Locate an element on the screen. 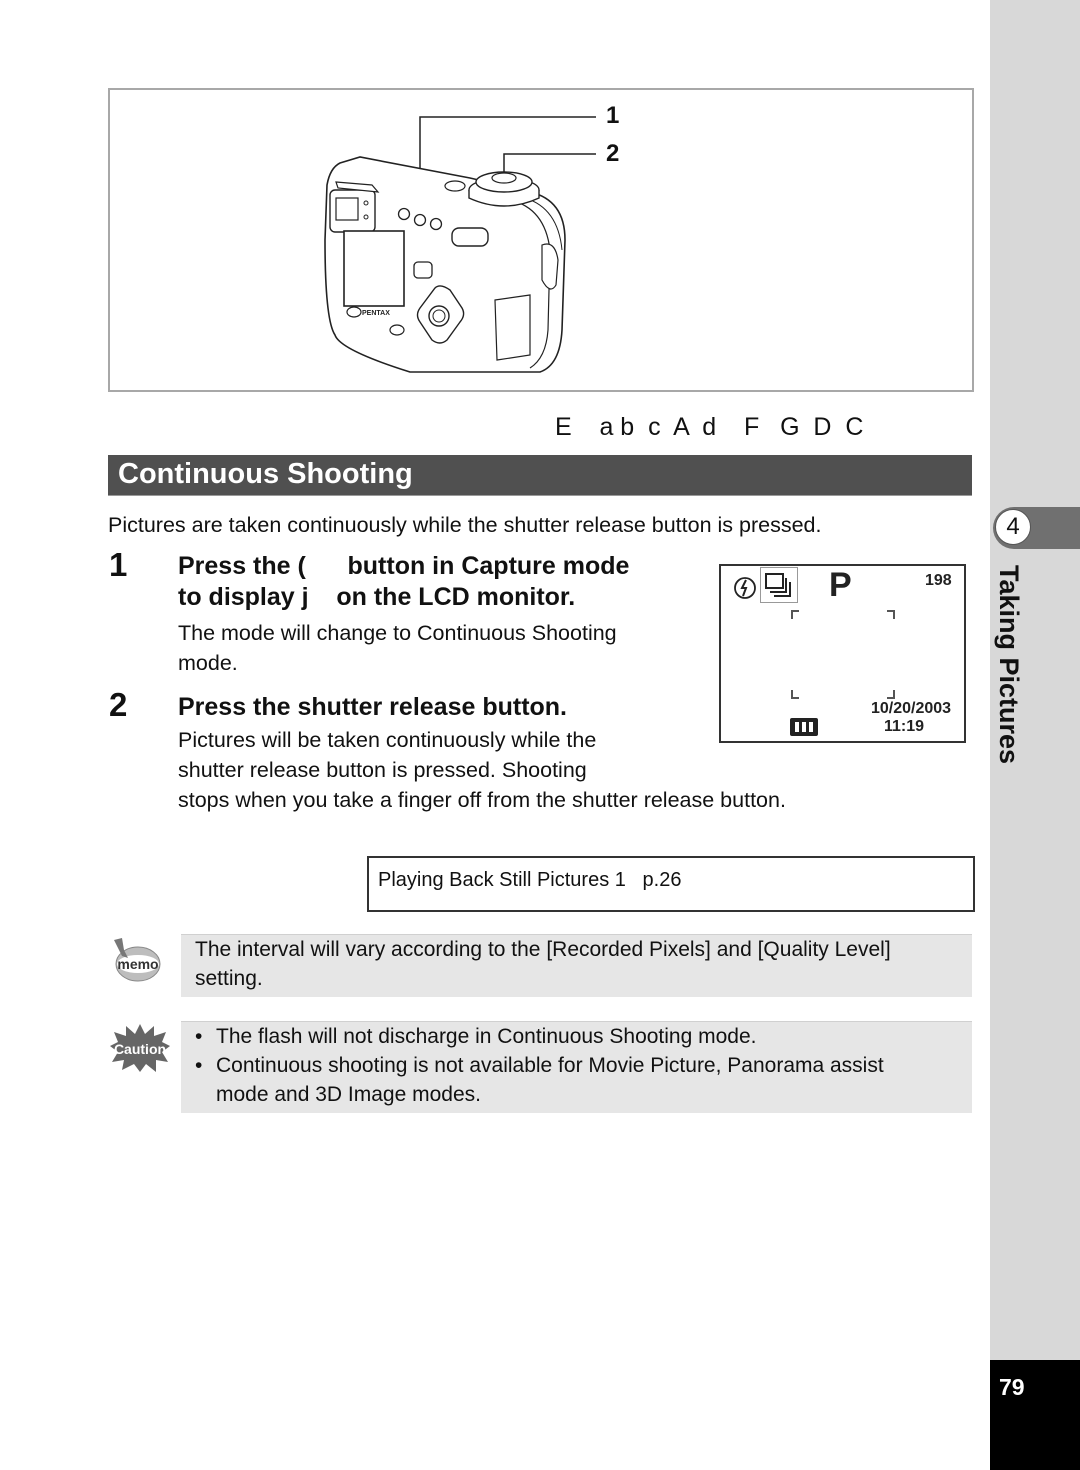 This screenshot has height=1470, width=1080. page-number: 79 is located at coordinates (1012, 1387).